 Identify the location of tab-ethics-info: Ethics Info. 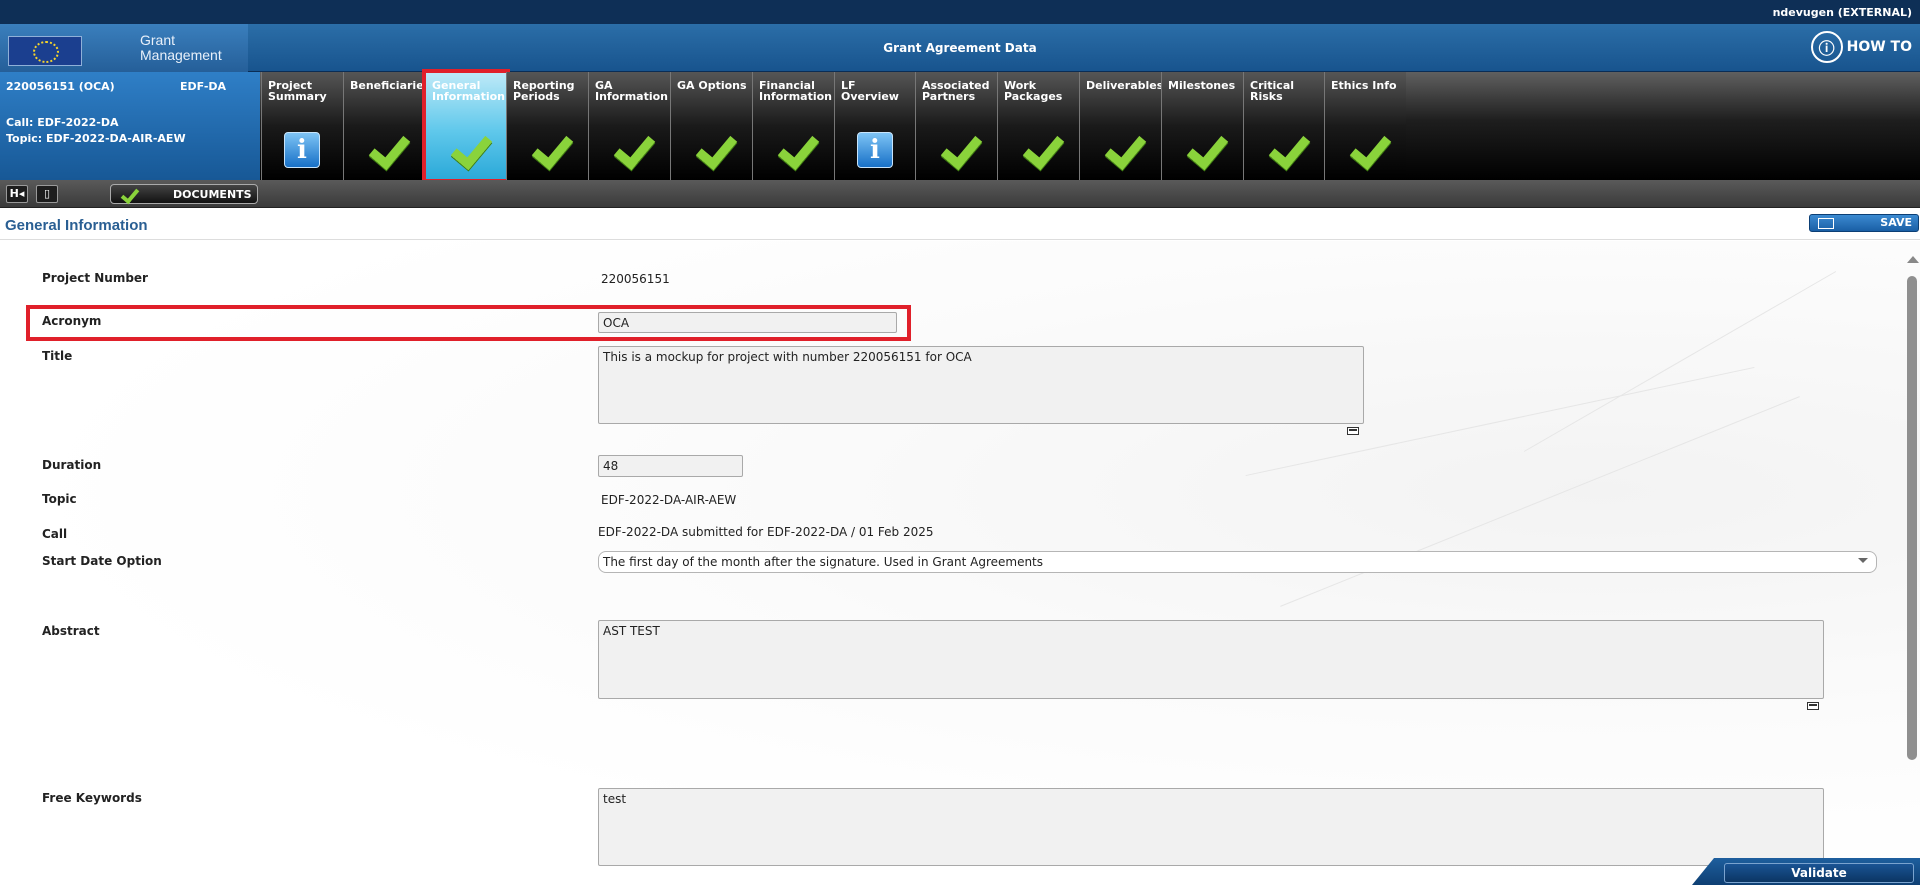
(1365, 126).